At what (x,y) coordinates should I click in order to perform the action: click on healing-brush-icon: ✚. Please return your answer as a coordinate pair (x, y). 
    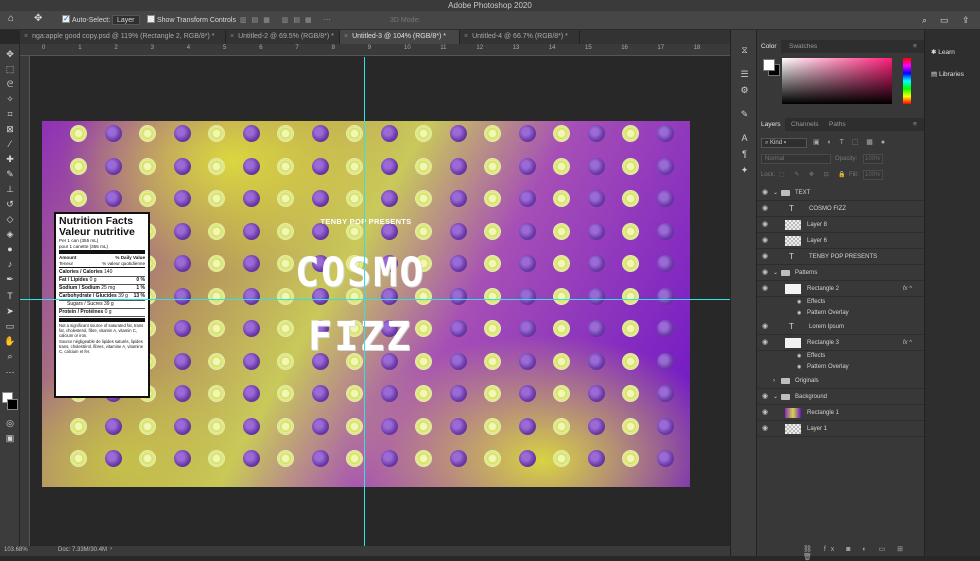
    Looking at the image, I should click on (10, 159).